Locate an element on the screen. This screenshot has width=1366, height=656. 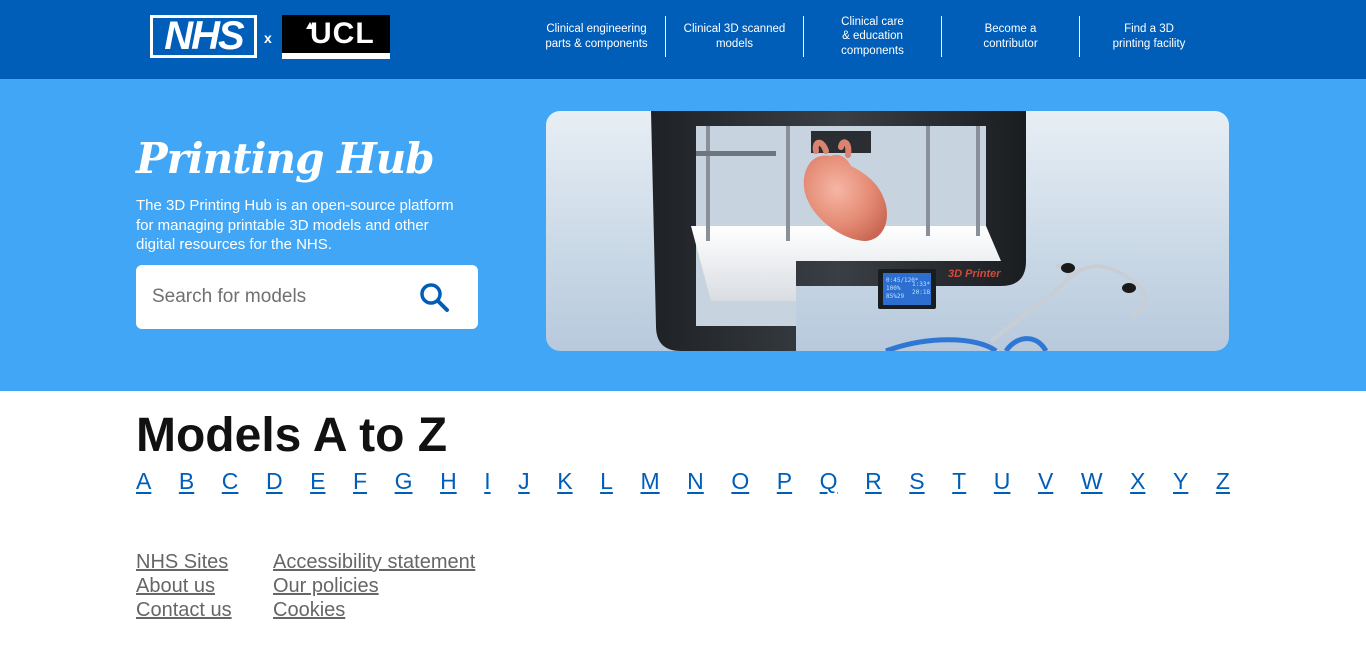
letter-link-m: M is located at coordinates (649, 481).